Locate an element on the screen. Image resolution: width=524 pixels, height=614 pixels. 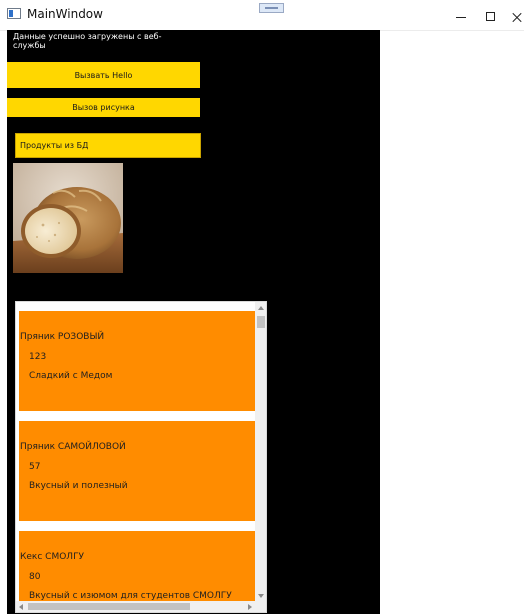
scroll-up-arrow-icon is located at coordinates (261, 308).